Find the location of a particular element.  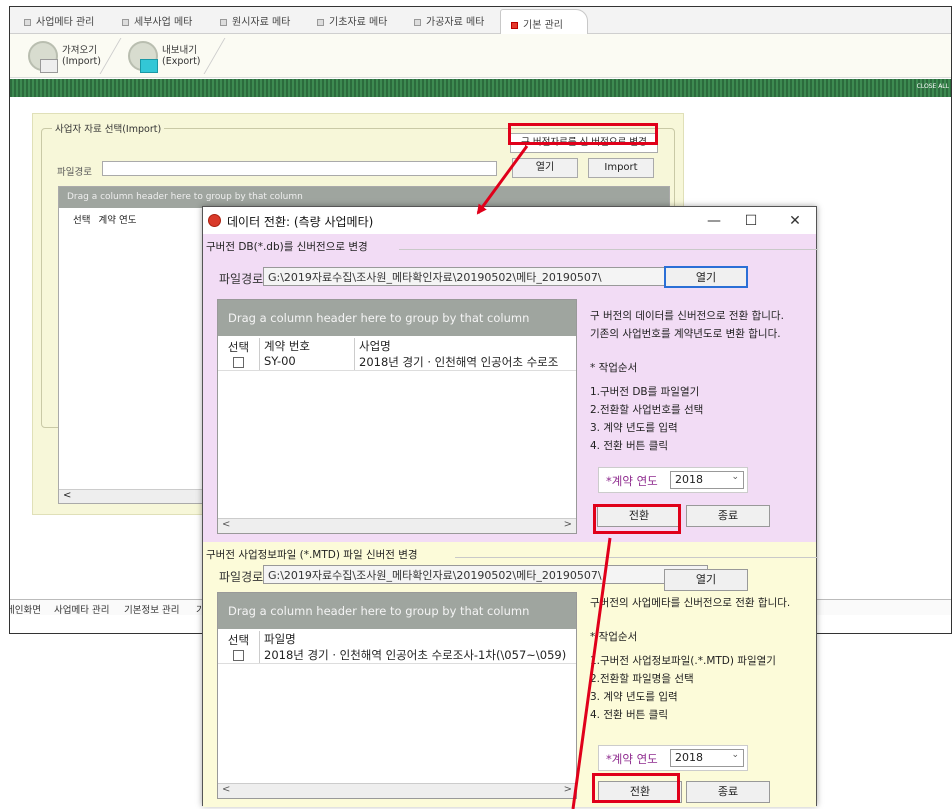

step-line: 4. 전환 버튼 클릭 is located at coordinates (629, 446).